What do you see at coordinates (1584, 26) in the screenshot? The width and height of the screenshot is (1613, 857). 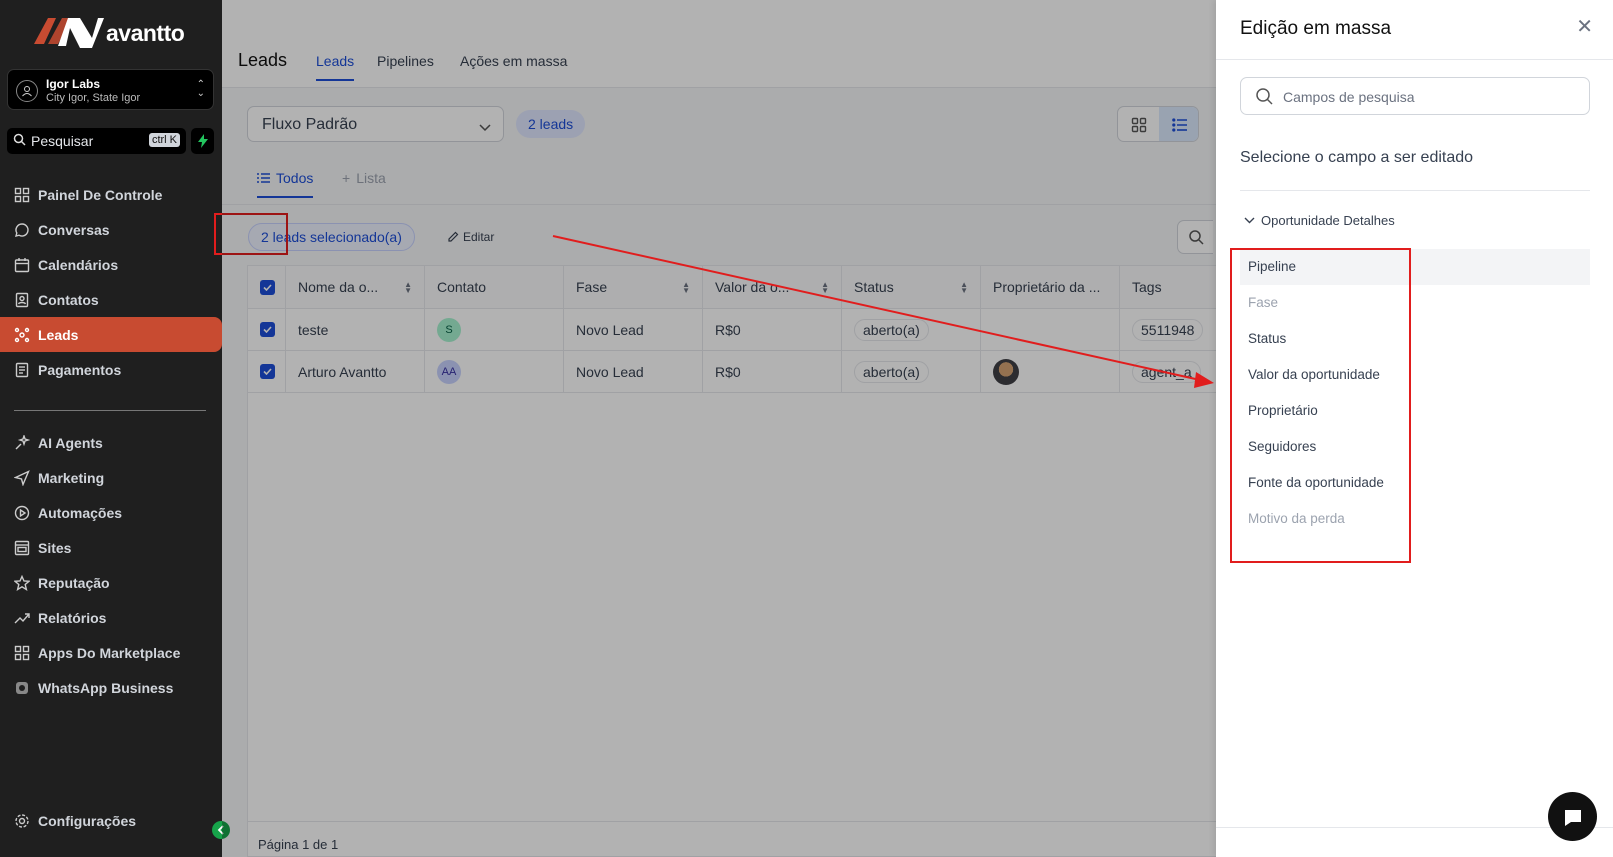 I see `close-icon: ✕` at bounding box center [1584, 26].